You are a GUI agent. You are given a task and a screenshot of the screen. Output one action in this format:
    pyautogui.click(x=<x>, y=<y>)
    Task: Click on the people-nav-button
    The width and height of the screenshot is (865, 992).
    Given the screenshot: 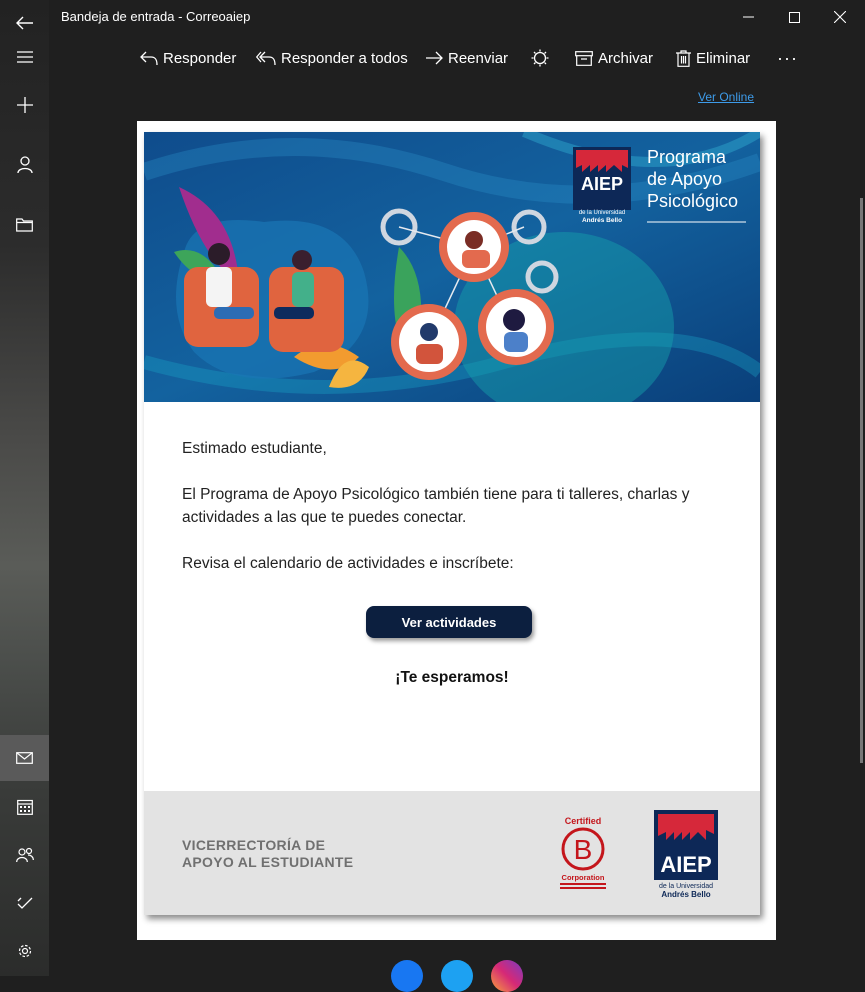 What is the action you would take?
    pyautogui.click(x=24, y=855)
    